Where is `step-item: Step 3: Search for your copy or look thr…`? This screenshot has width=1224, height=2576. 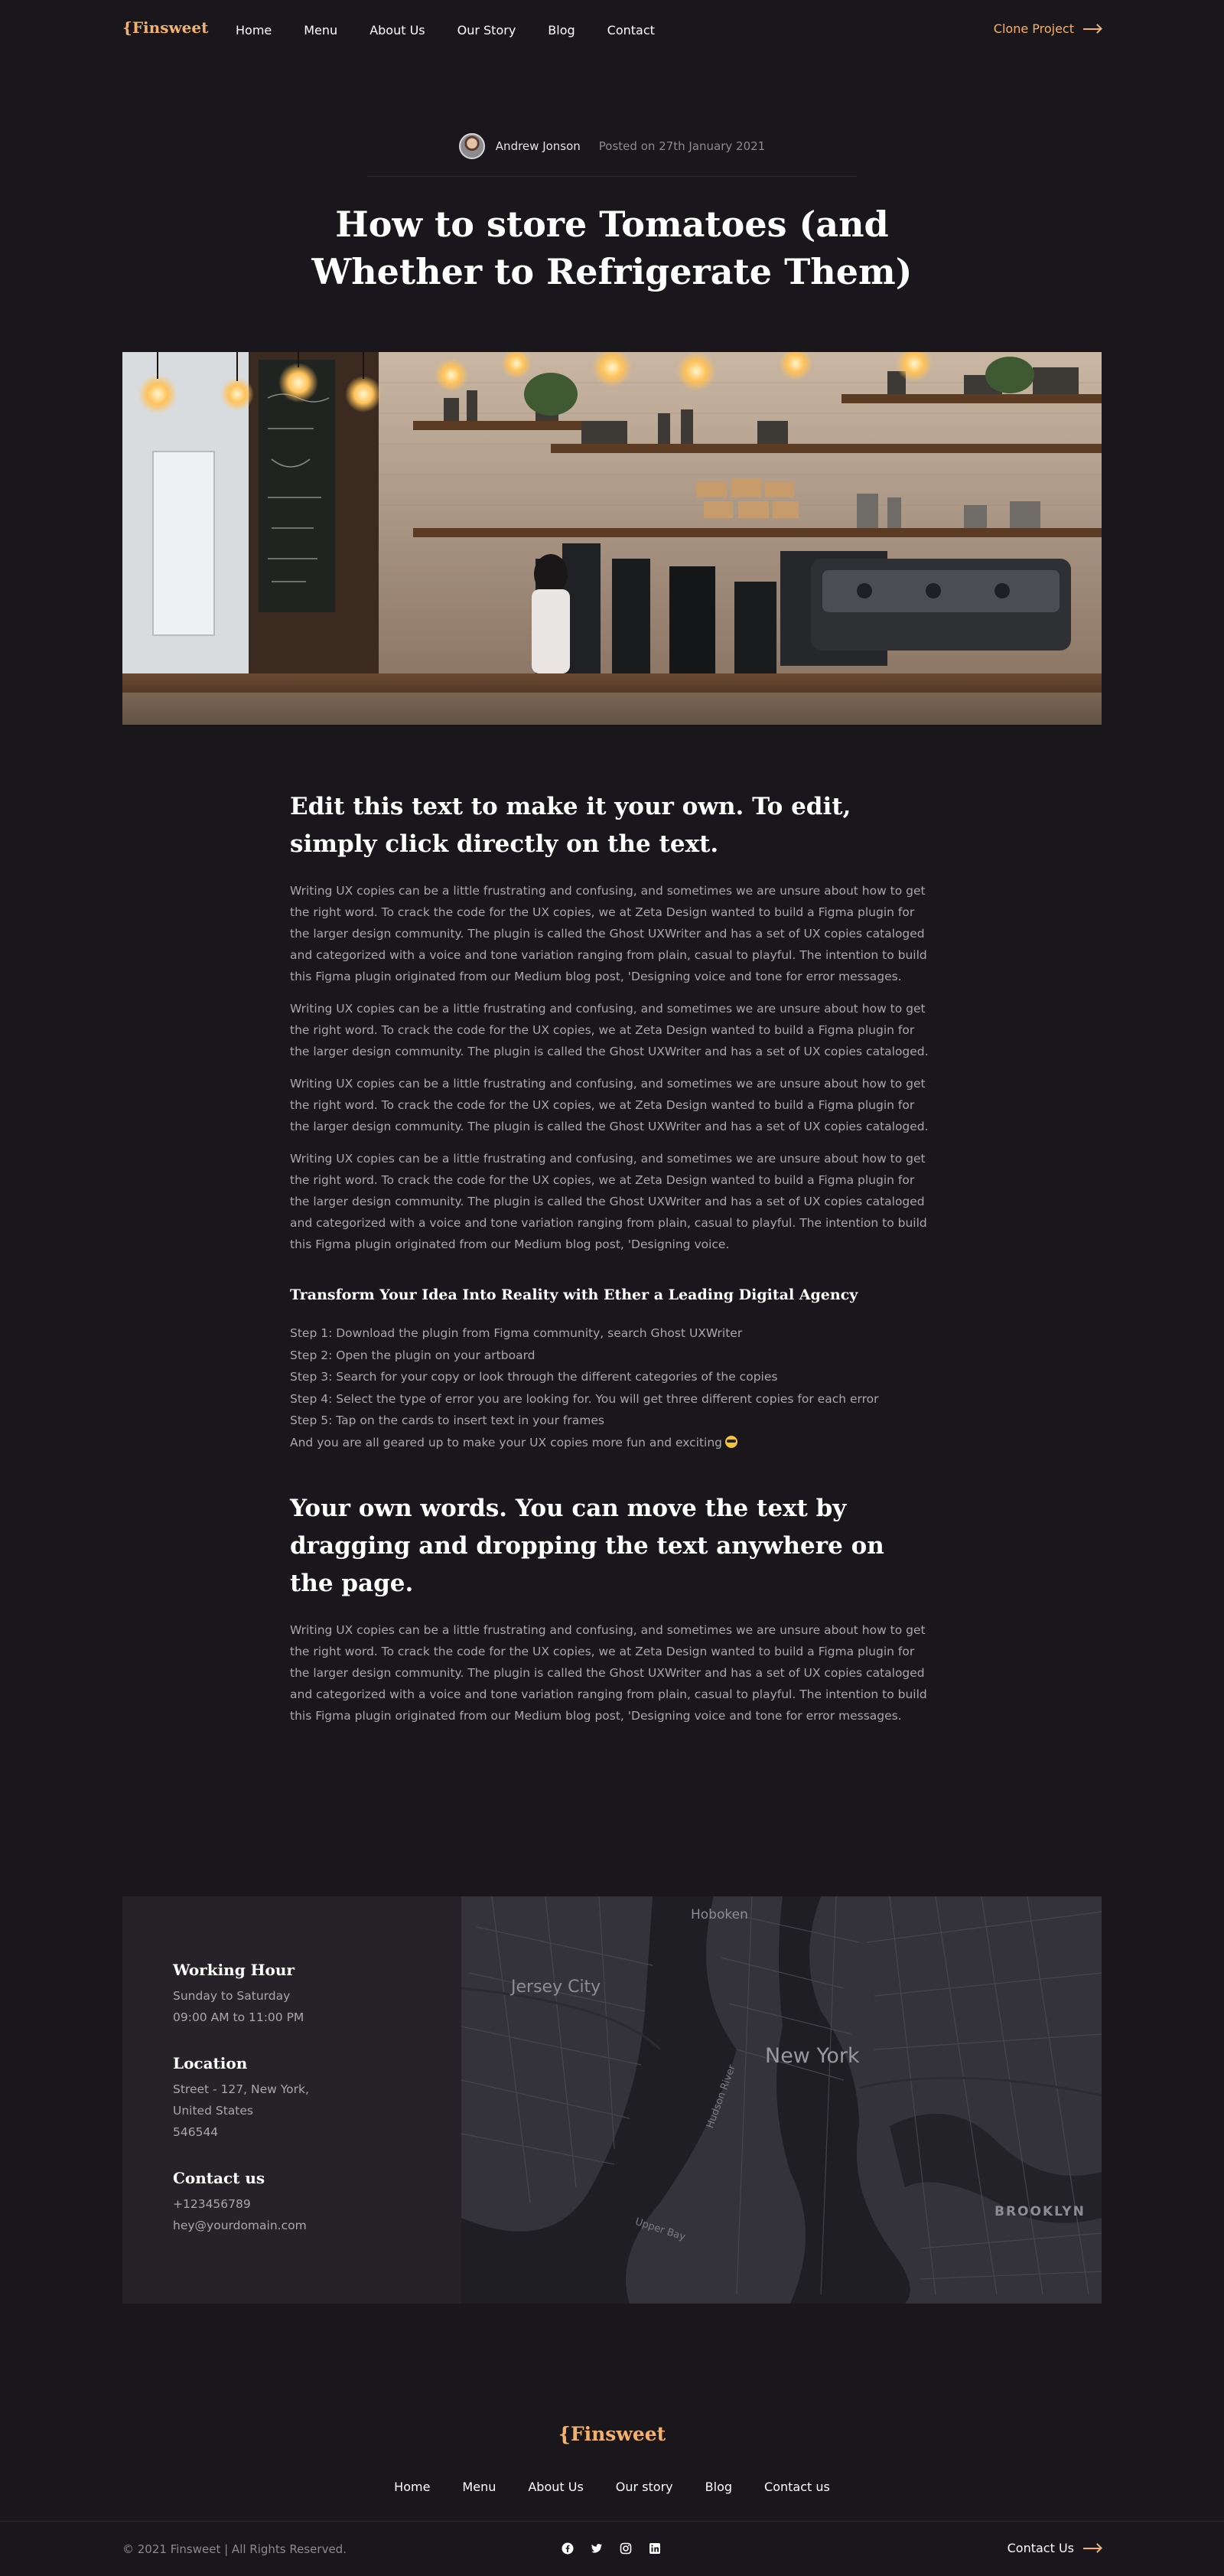 step-item: Step 3: Search for your copy or look thr… is located at coordinates (534, 1377).